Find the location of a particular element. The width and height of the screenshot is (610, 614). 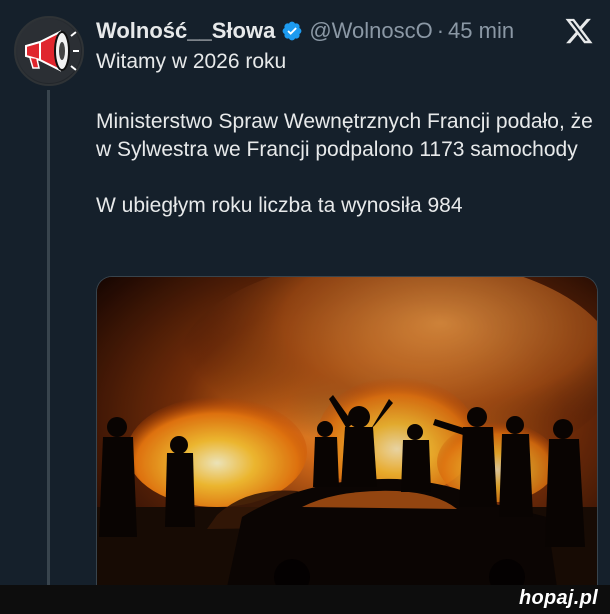

display-name: Wolność__Słowa is located at coordinates (185, 31).